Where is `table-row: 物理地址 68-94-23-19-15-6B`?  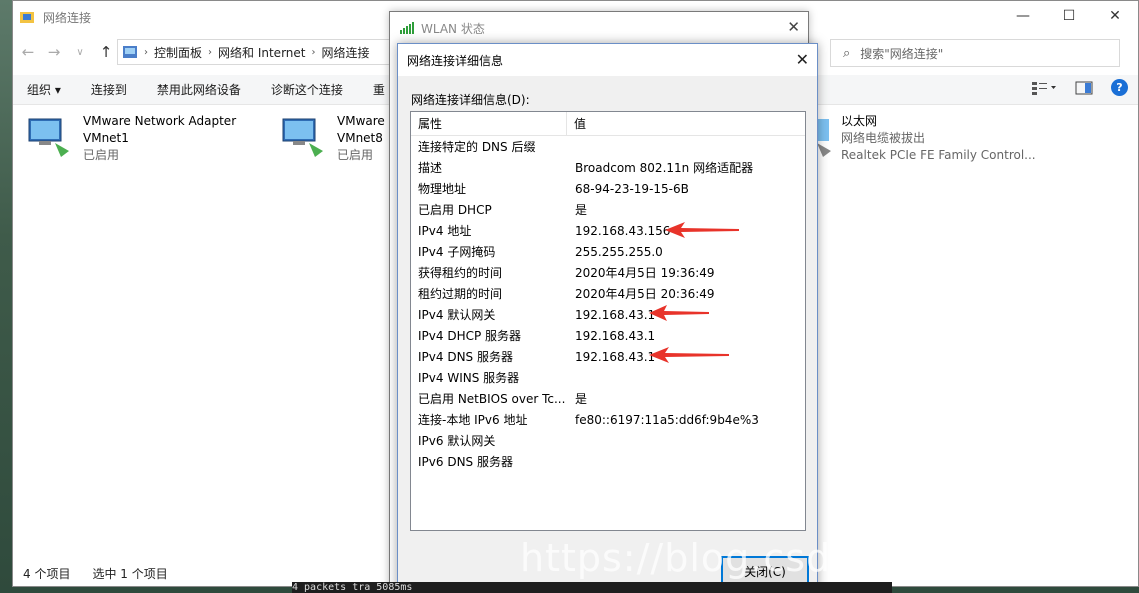 table-row: 物理地址 68-94-23-19-15-6B is located at coordinates (608, 188).